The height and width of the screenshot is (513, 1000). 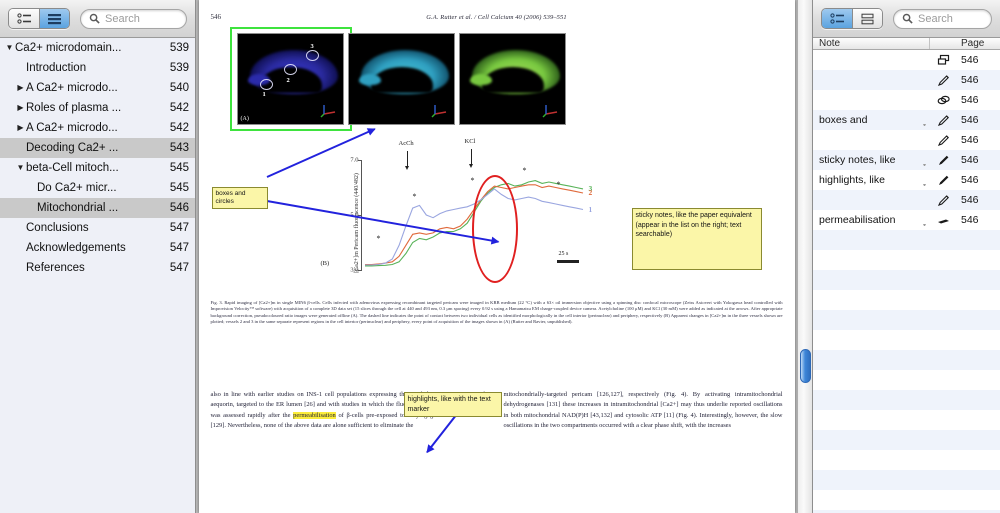 What do you see at coordinates (871, 120) in the screenshot?
I see `note-row-text: boxes and ▾` at bounding box center [871, 120].